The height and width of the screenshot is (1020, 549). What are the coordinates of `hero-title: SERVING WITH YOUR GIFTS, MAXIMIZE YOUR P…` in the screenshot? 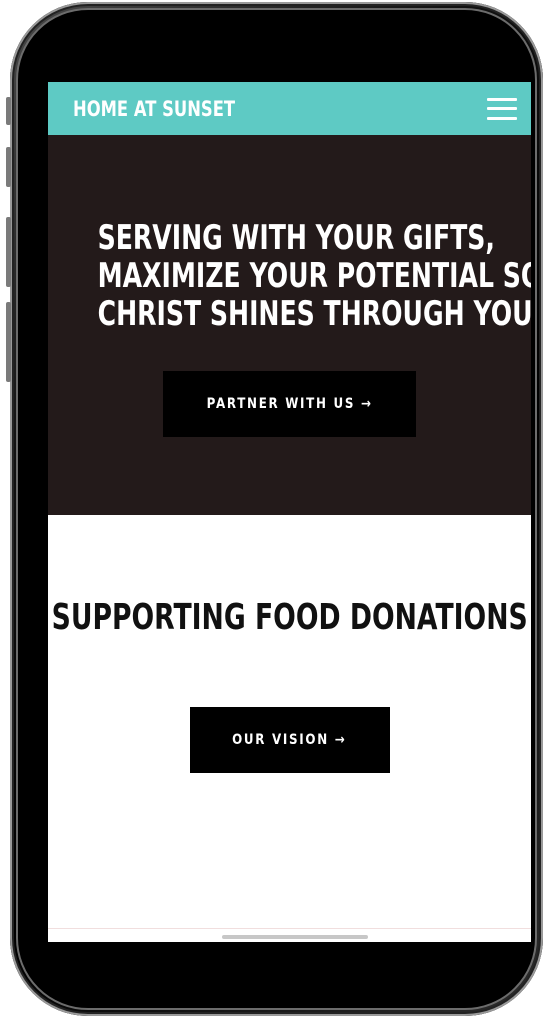 It's located at (314, 276).